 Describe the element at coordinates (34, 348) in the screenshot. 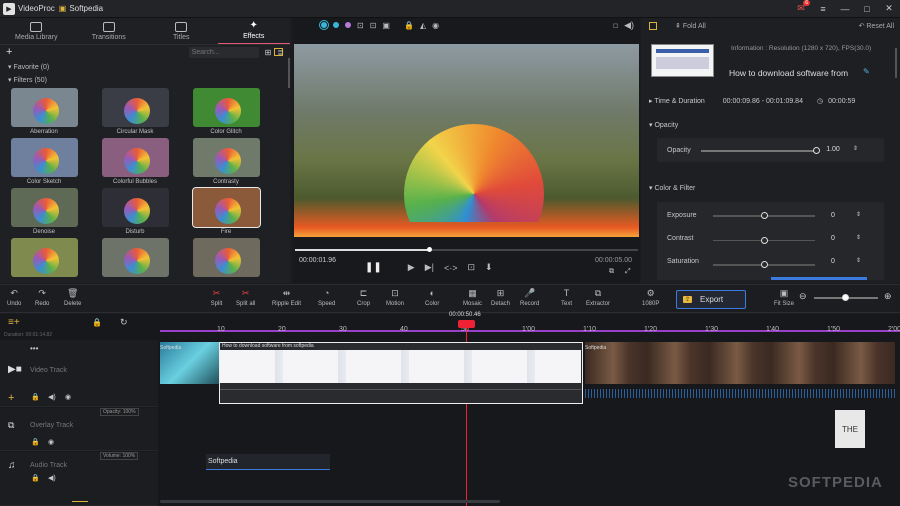

I see `more-icon: •••` at that location.